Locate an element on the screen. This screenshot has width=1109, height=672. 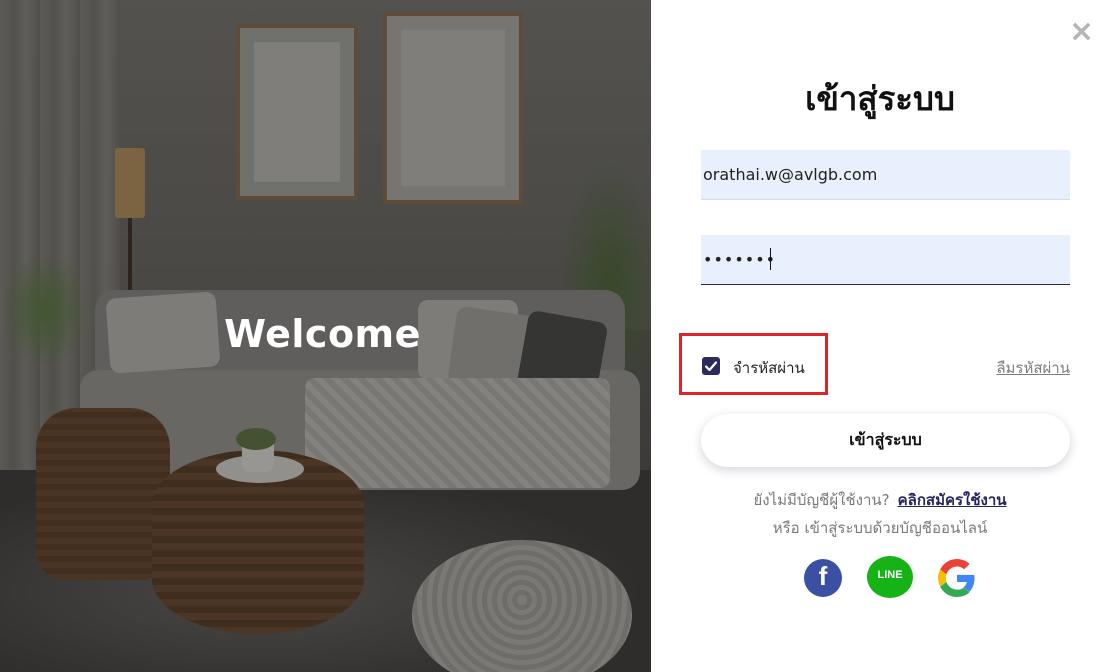
facebook-login-button: f is located at coordinates (823, 578).